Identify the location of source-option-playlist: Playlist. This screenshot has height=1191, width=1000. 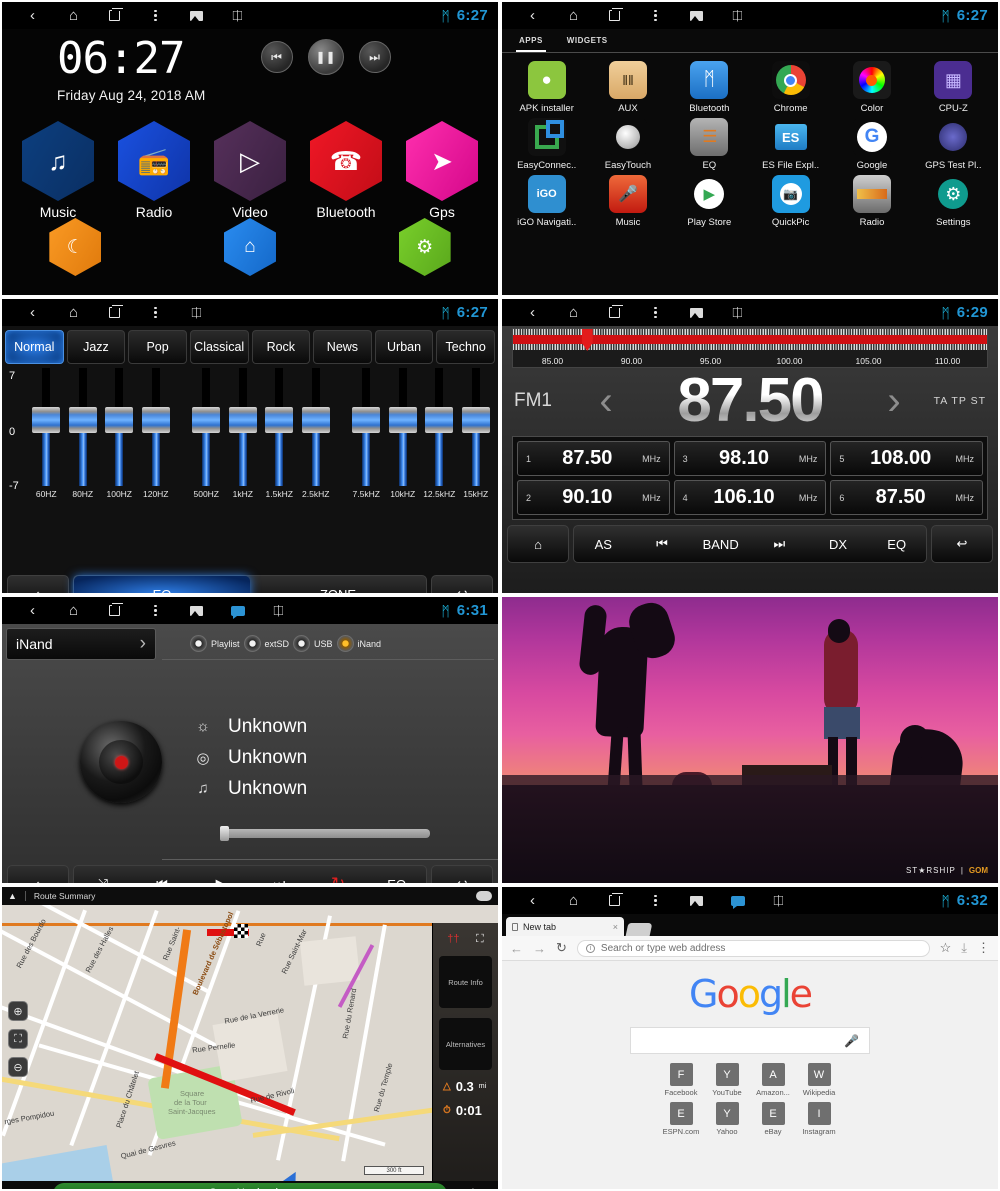
(215, 643).